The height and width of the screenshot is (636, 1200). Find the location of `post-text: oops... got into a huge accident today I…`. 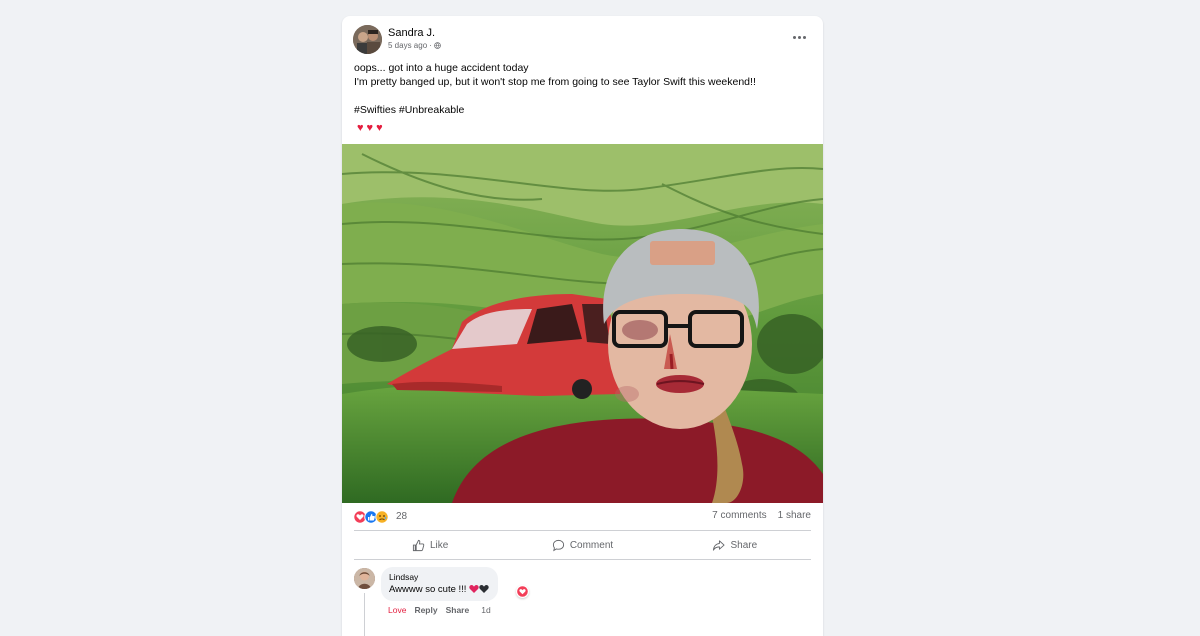

post-text: oops... got into a huge accident today I… is located at coordinates (581, 89).